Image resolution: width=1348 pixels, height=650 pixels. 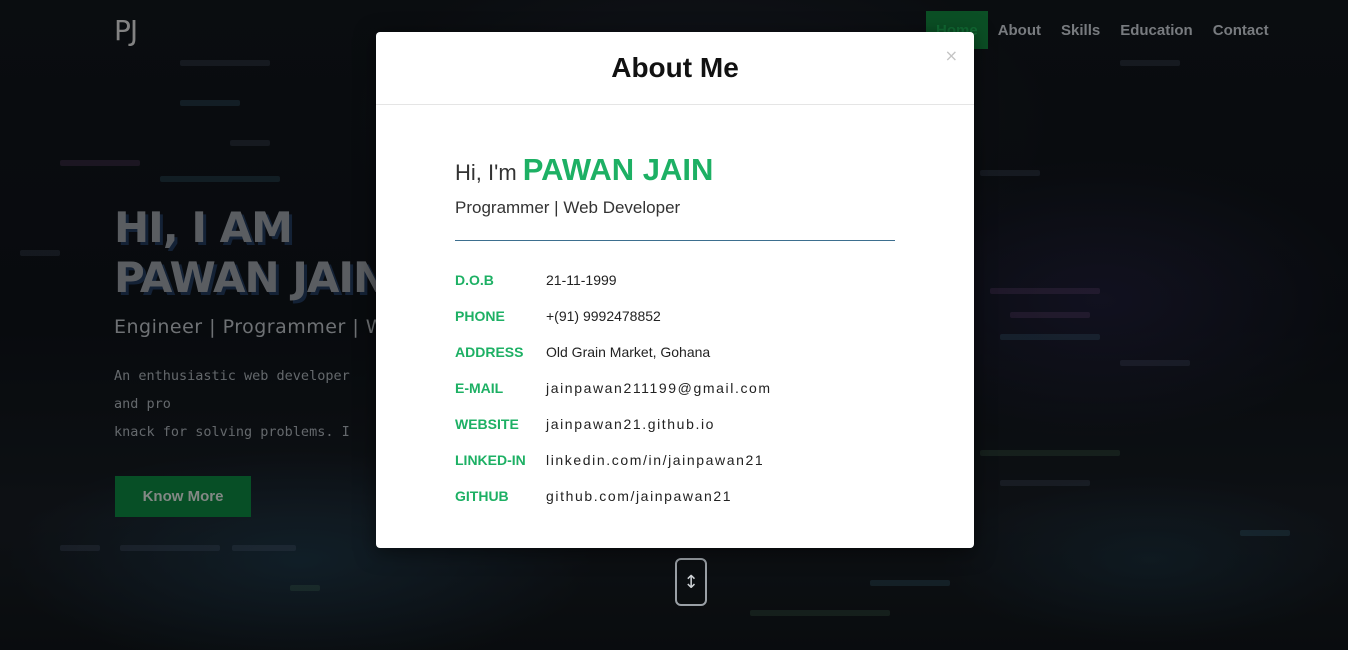 I want to click on close-icon: ×, so click(x=951, y=55).